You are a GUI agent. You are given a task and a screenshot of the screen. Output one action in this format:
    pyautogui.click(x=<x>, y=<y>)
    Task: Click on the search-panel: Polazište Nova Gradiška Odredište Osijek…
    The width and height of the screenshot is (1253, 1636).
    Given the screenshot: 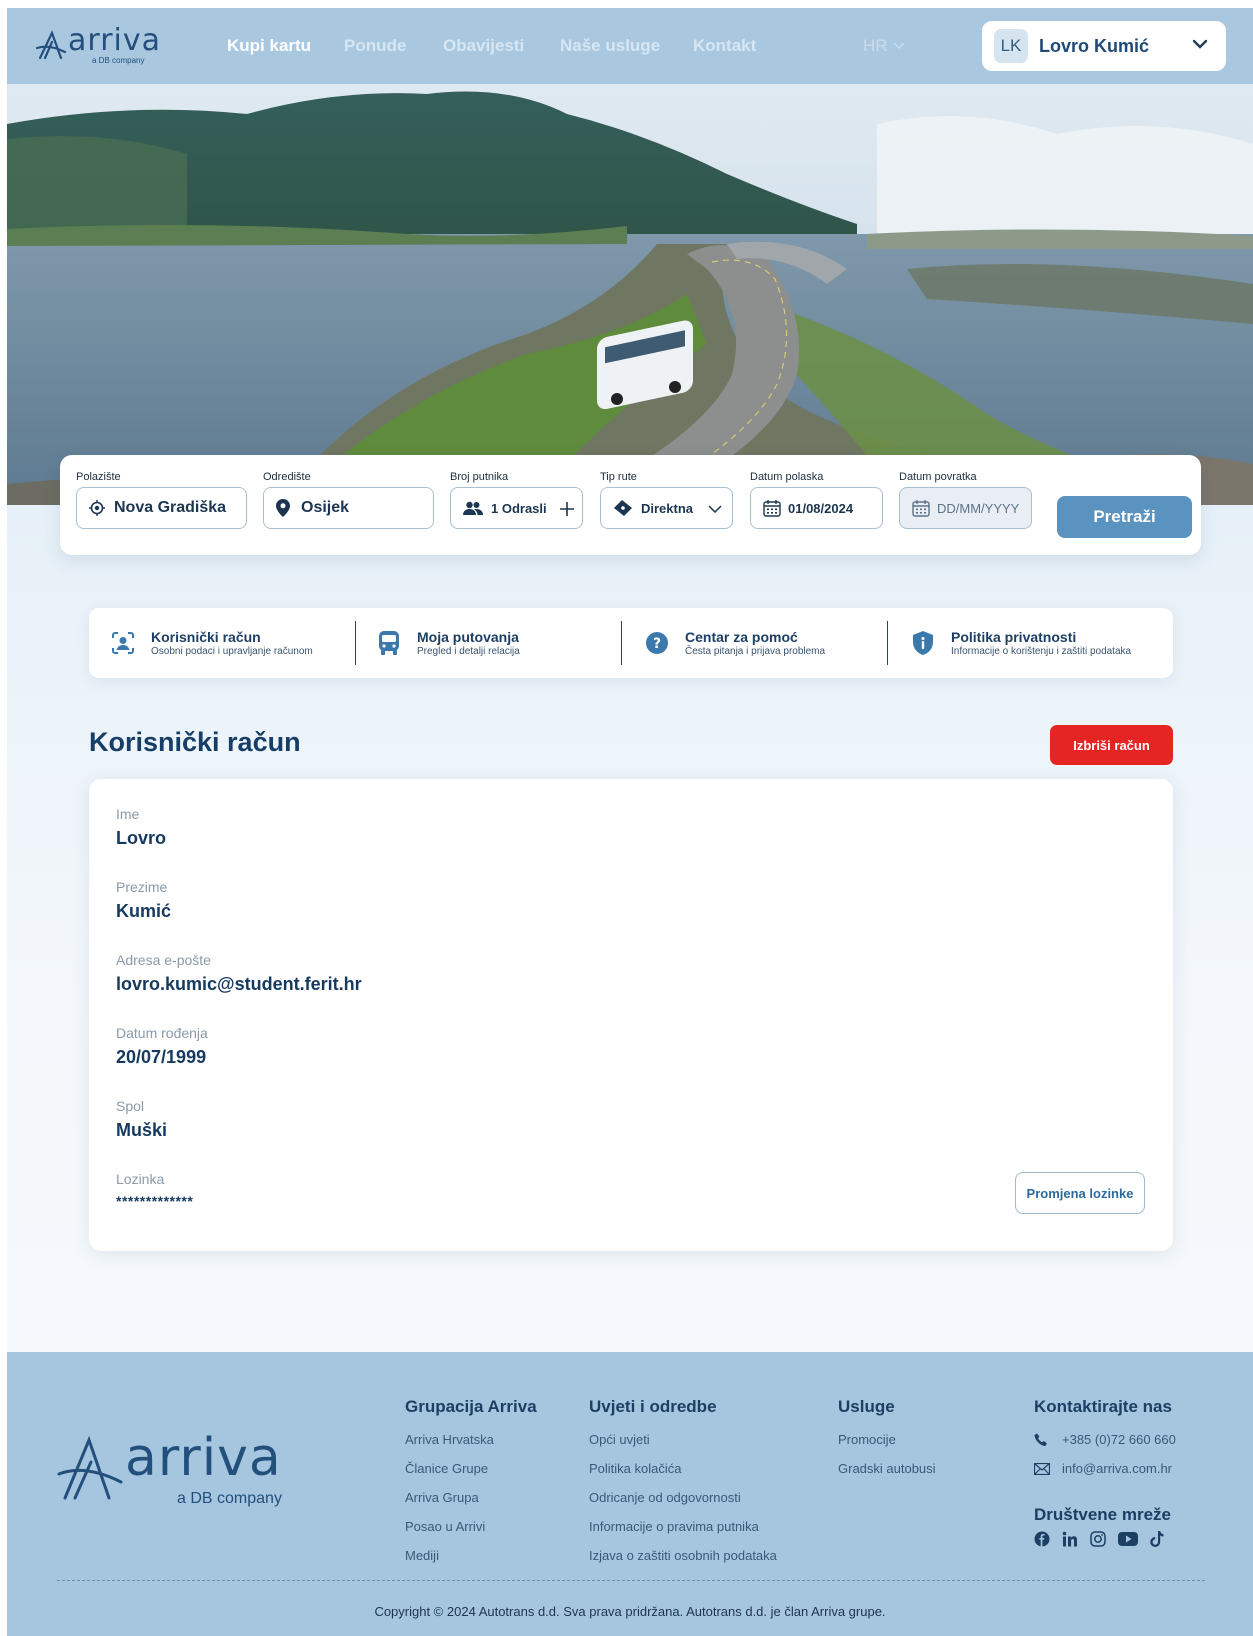 What is the action you would take?
    pyautogui.click(x=630, y=505)
    